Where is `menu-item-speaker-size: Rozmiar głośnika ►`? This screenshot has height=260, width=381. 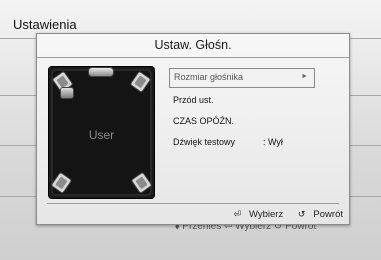 menu-item-speaker-size: Rozmiar głośnika ► is located at coordinates (242, 78).